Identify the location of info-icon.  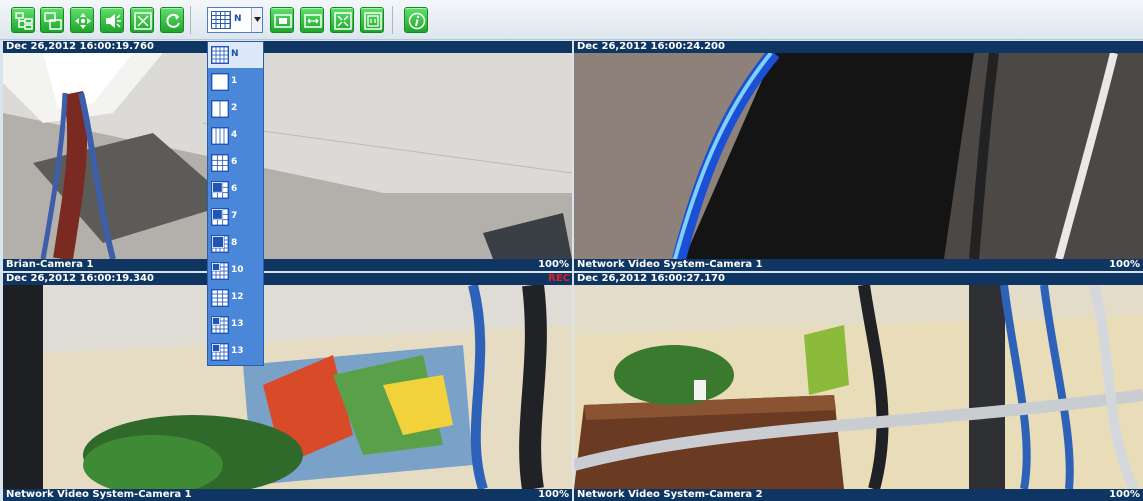
(417, 21).